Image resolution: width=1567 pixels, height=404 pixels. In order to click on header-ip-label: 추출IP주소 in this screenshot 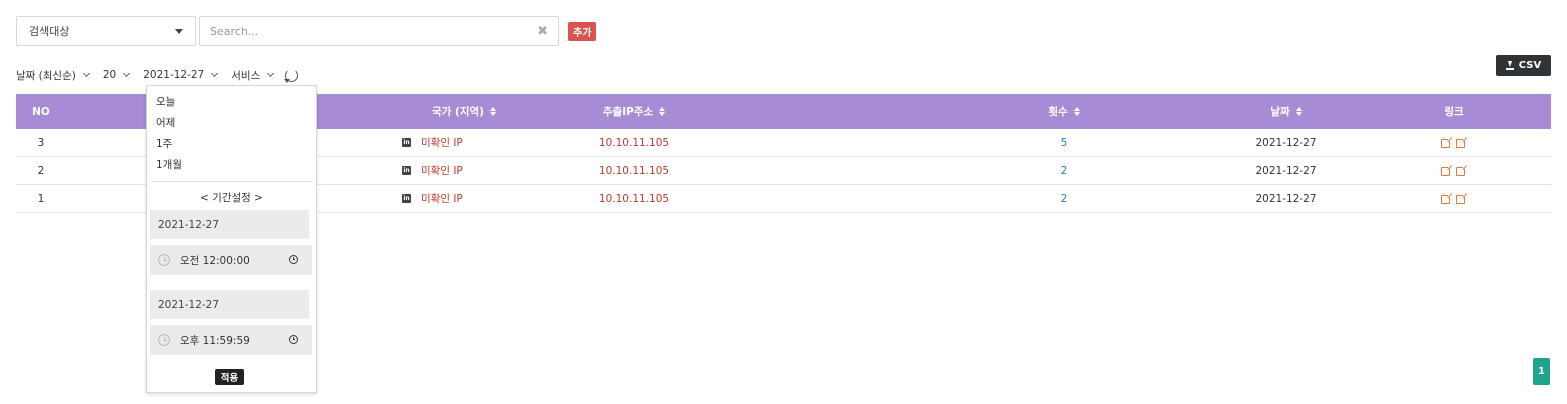, I will do `click(628, 112)`.